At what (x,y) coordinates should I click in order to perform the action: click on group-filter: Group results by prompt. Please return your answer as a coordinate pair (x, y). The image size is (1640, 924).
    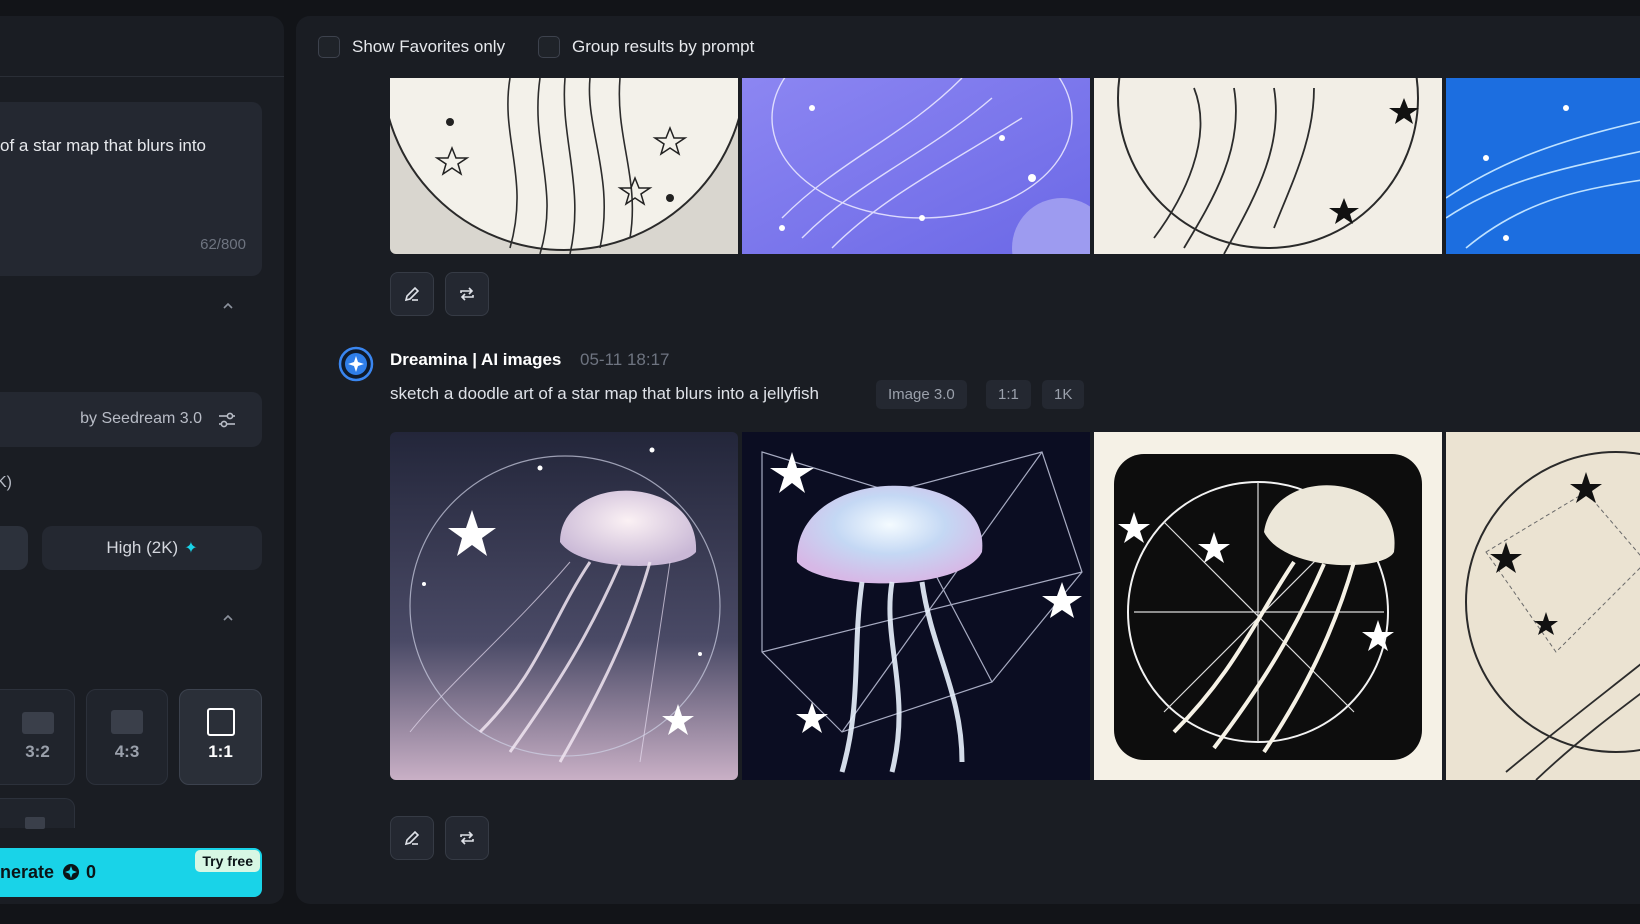
    Looking at the image, I should click on (646, 47).